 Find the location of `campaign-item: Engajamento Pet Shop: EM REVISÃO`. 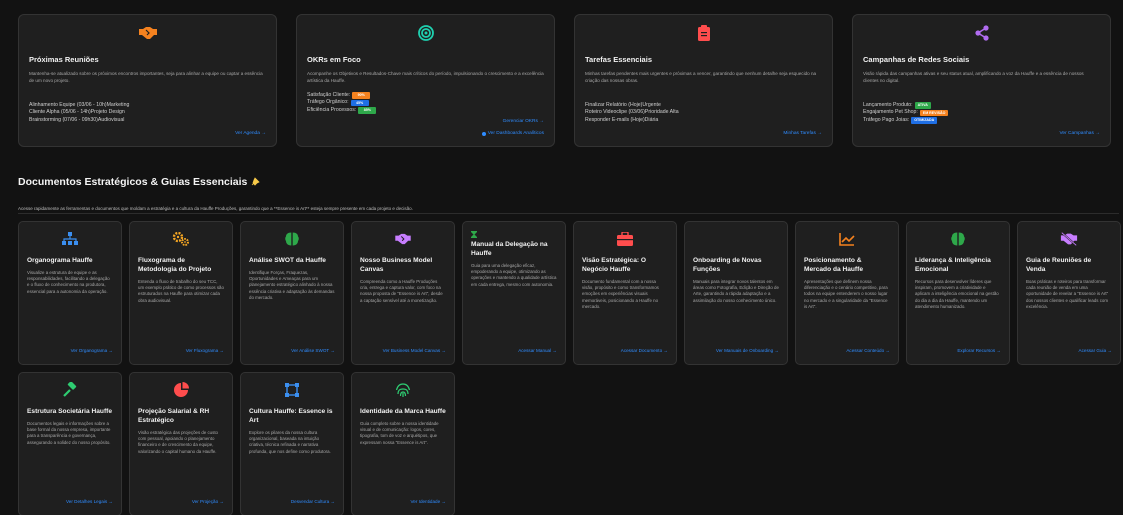

campaign-item: Engajamento Pet Shop: EM REVISÃO is located at coordinates (981, 113).